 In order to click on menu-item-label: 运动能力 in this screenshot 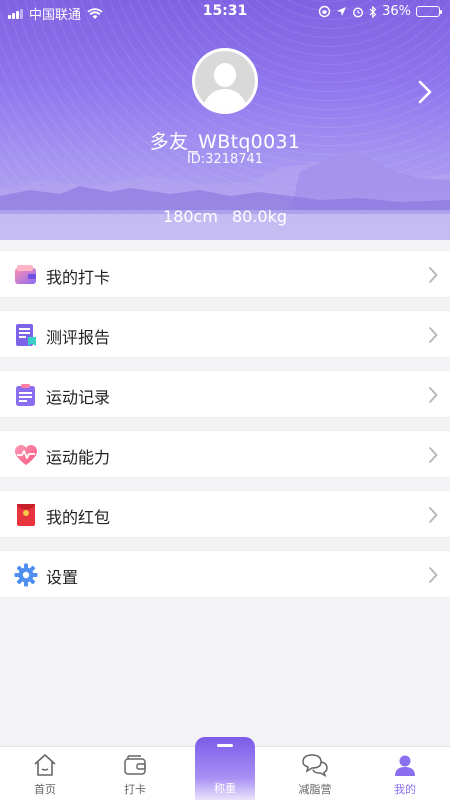, I will do `click(78, 457)`.